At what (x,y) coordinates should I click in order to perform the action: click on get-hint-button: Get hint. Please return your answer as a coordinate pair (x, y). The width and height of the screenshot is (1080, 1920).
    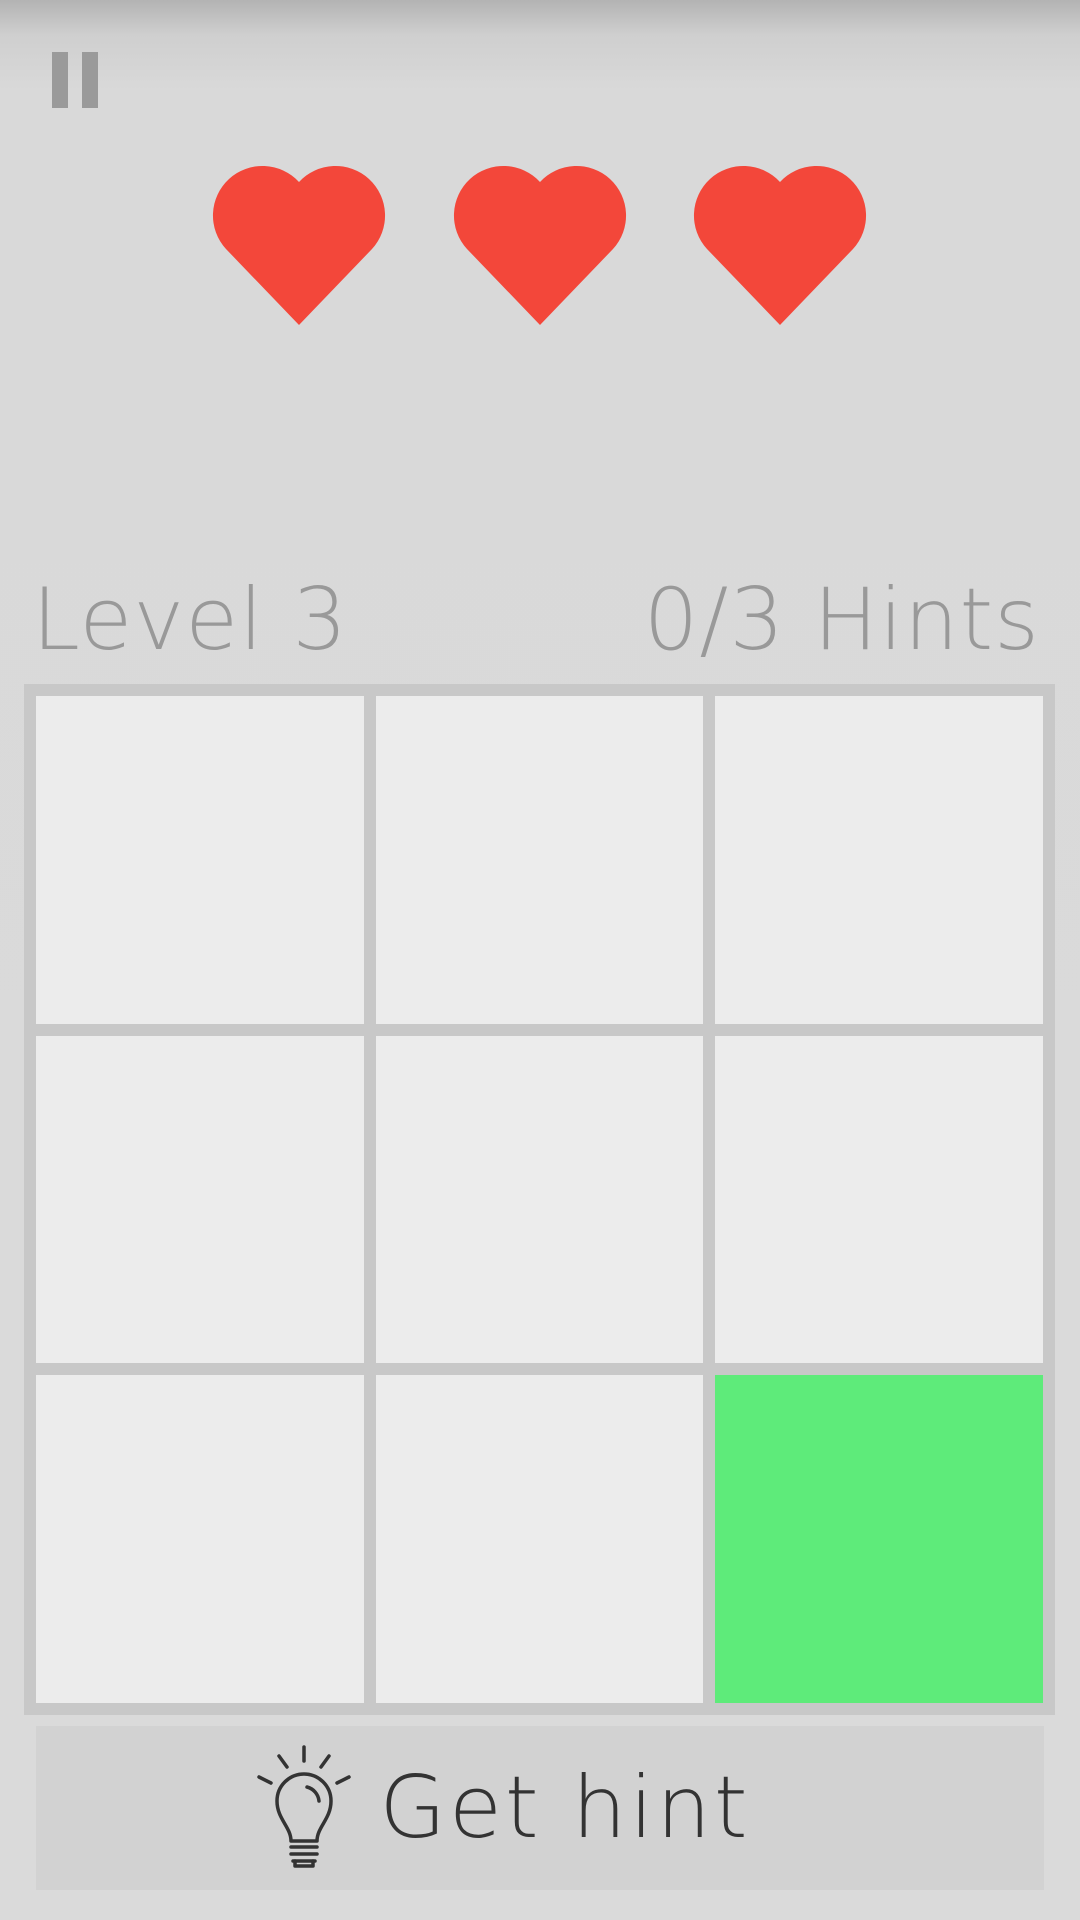
    Looking at the image, I should click on (540, 1808).